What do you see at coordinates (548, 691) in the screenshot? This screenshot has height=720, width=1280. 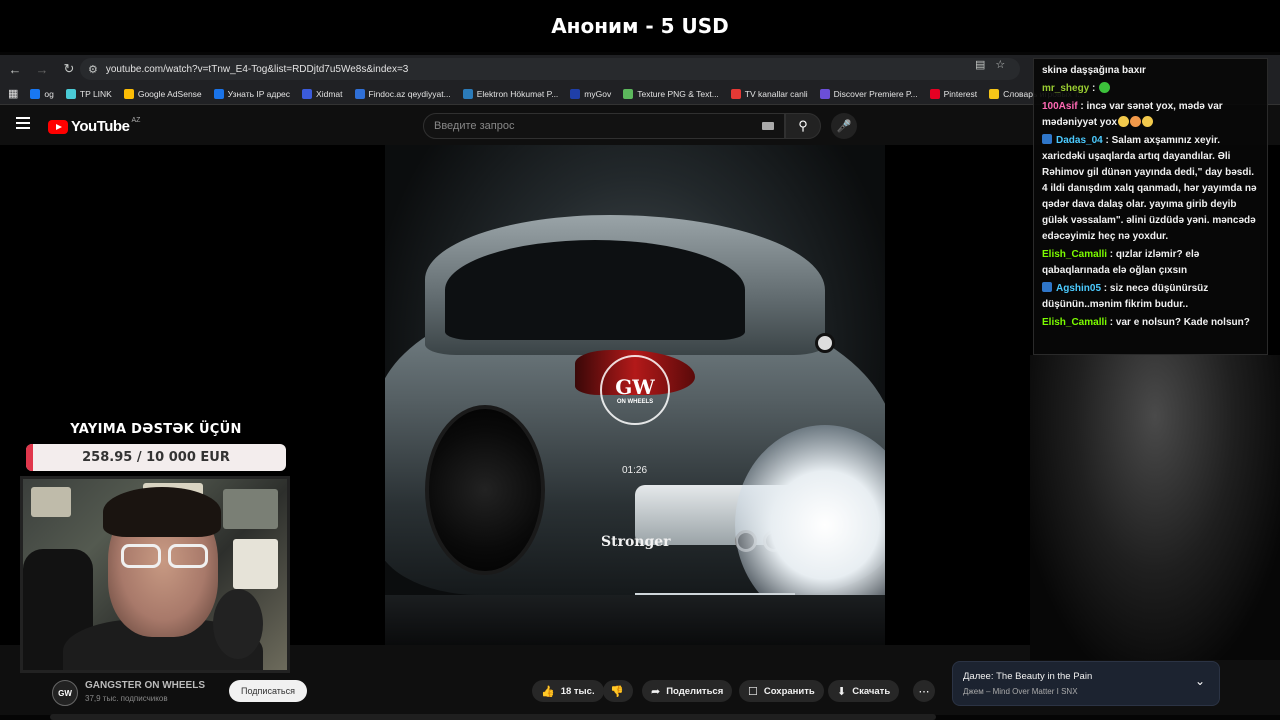 I see `thumbs-up-icon: 👍` at bounding box center [548, 691].